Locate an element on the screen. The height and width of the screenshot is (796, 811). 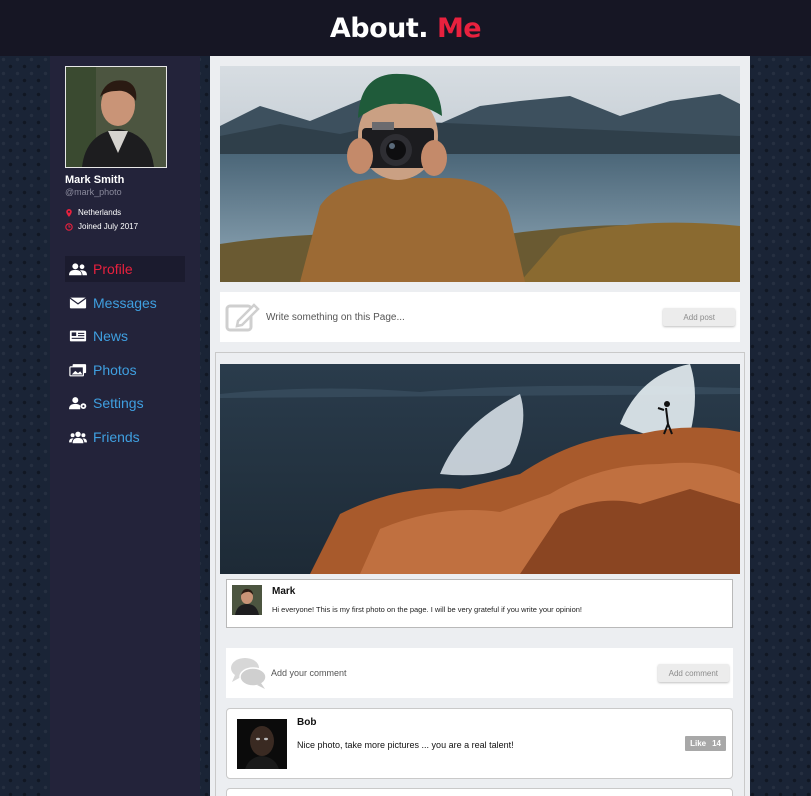
author-avatar-image is located at coordinates (247, 600).